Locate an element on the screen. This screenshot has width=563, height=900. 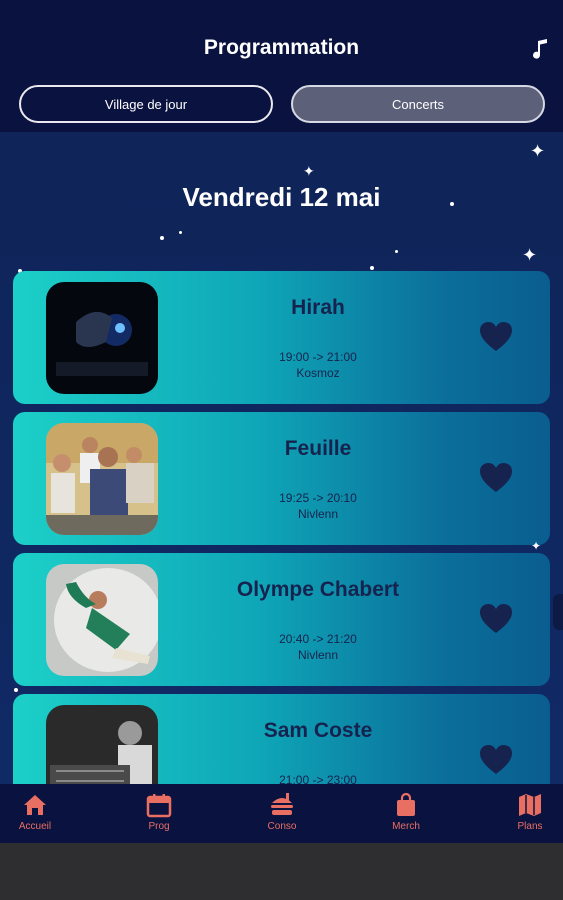
map-icon is located at coordinates (530, 805).